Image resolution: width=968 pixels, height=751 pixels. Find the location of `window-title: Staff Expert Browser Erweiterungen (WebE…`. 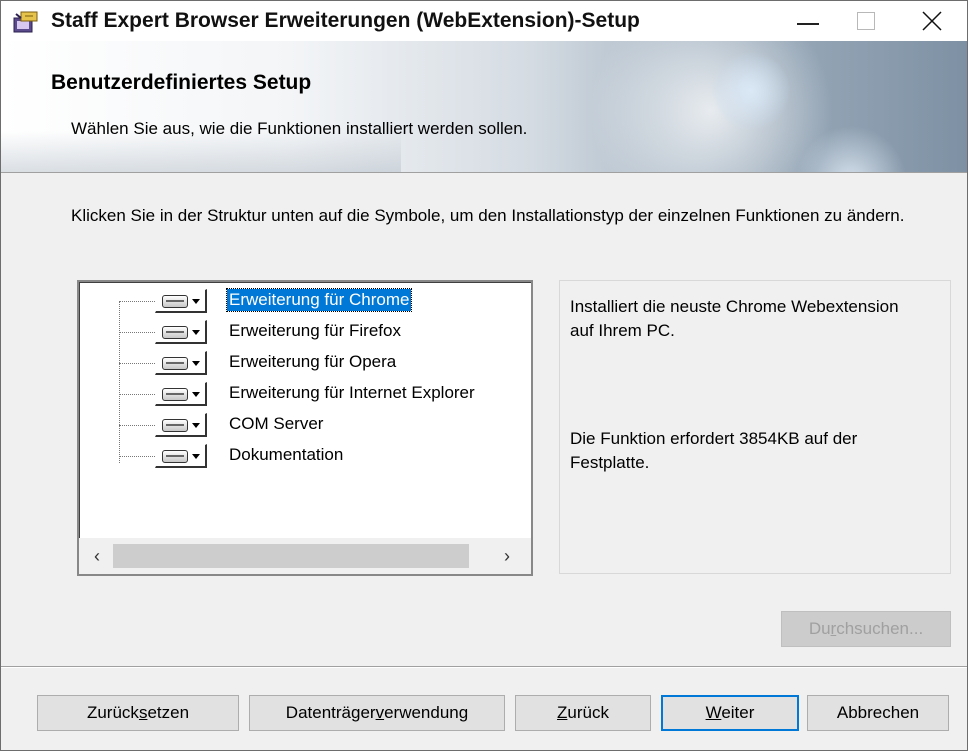

window-title: Staff Expert Browser Erweiterungen (WebE… is located at coordinates (345, 20).